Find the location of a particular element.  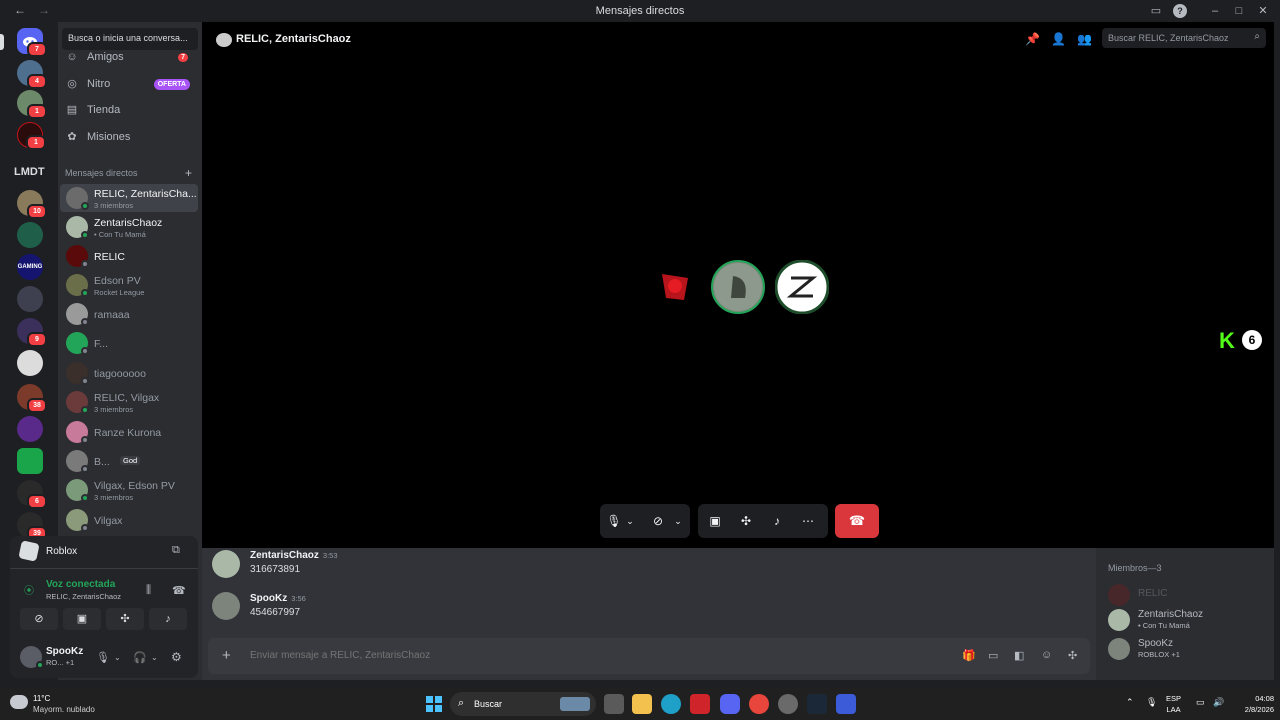

weather-desc: Mayorm. nublado is located at coordinates (64, 709).